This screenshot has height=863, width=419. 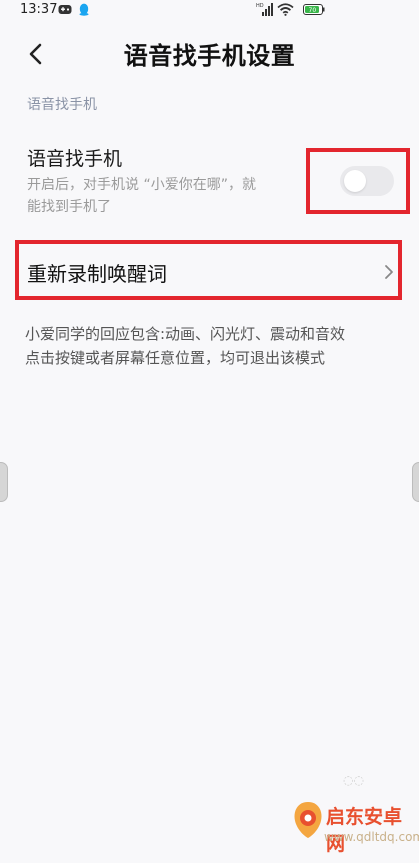 I want to click on description-line-2: 能找到手机了, so click(x=69, y=207).